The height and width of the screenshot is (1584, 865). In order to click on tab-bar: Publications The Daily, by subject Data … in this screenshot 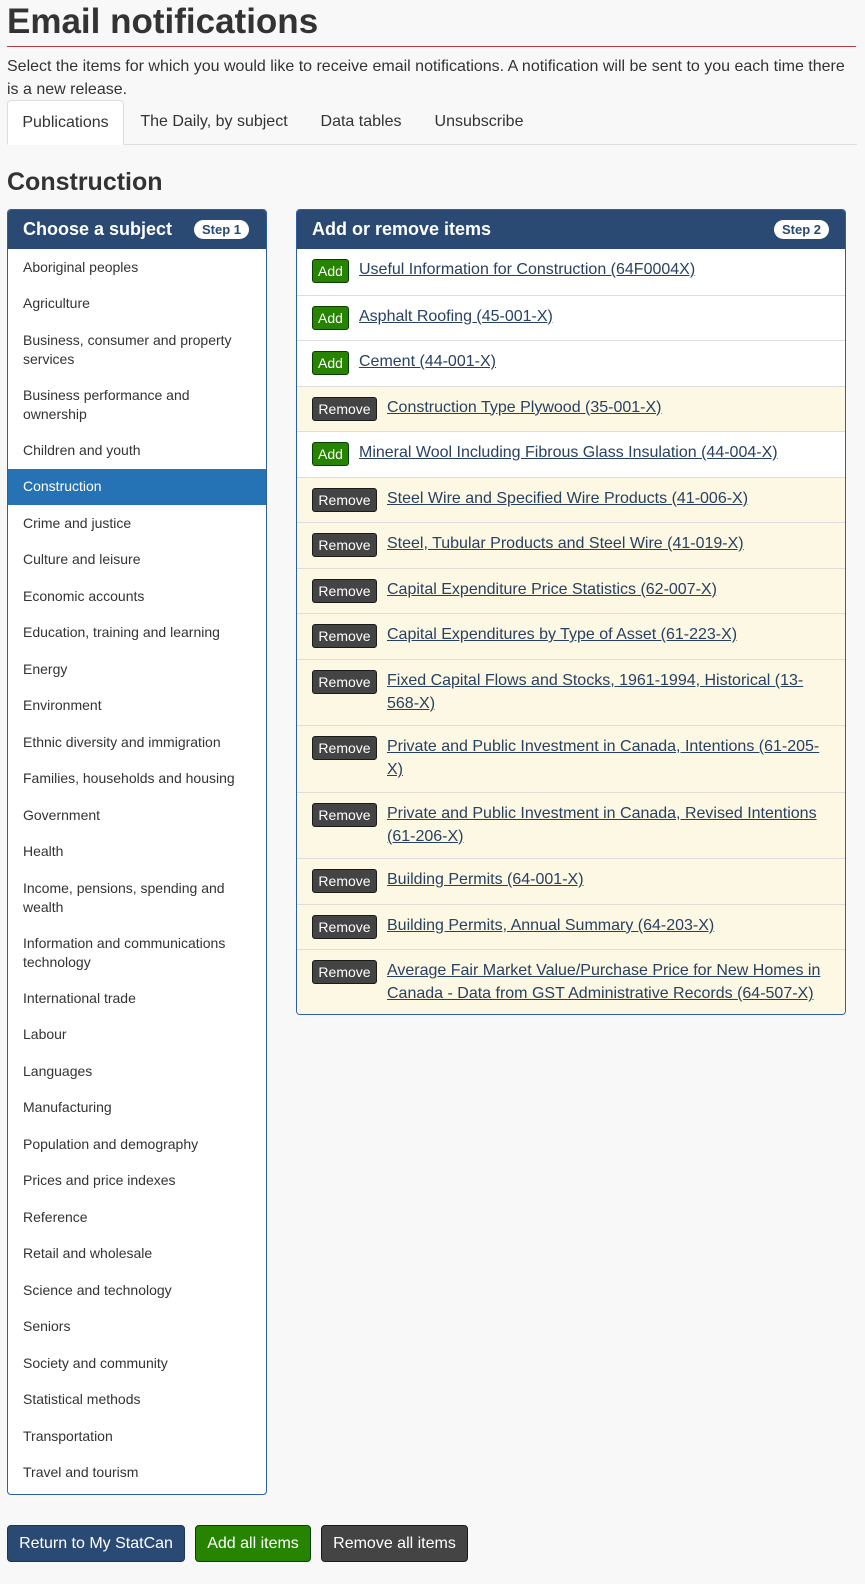, I will do `click(432, 122)`.